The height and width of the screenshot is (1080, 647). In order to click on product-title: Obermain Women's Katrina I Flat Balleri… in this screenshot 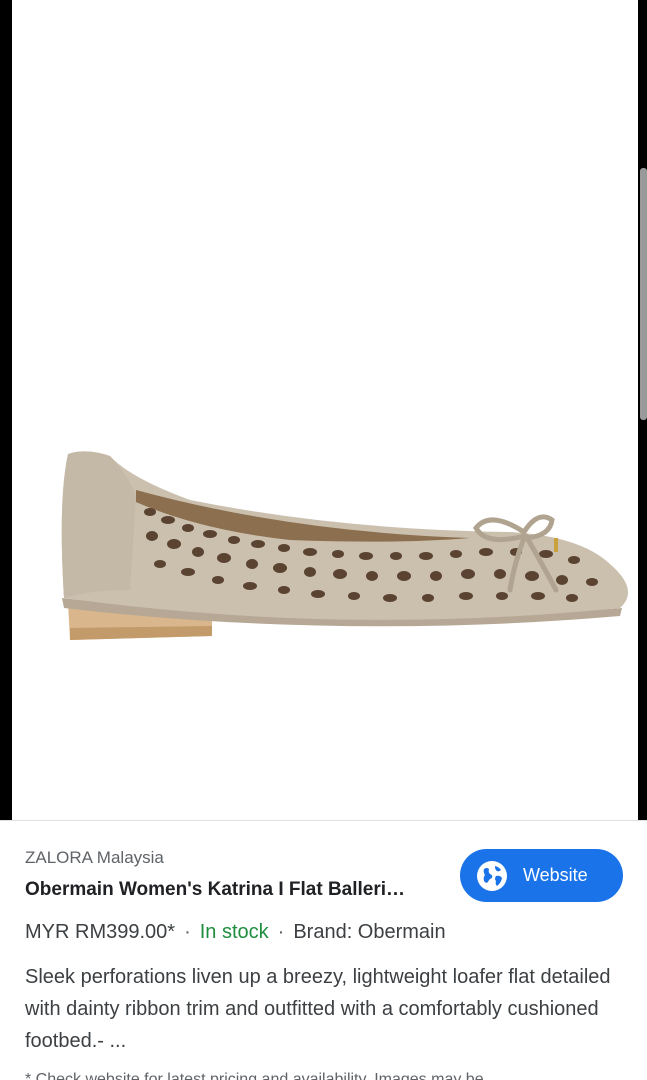, I will do `click(230, 890)`.